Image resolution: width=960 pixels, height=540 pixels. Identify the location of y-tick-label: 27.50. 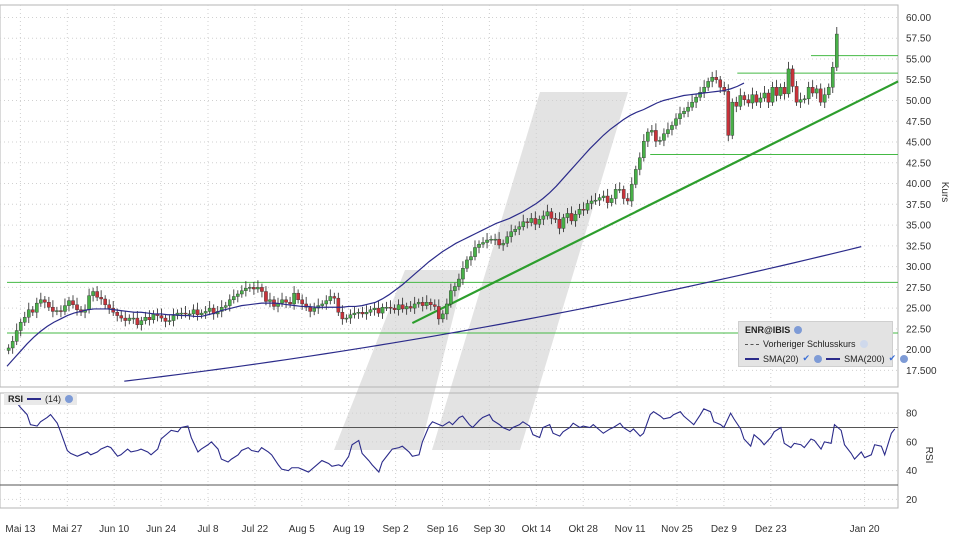
(918, 288).